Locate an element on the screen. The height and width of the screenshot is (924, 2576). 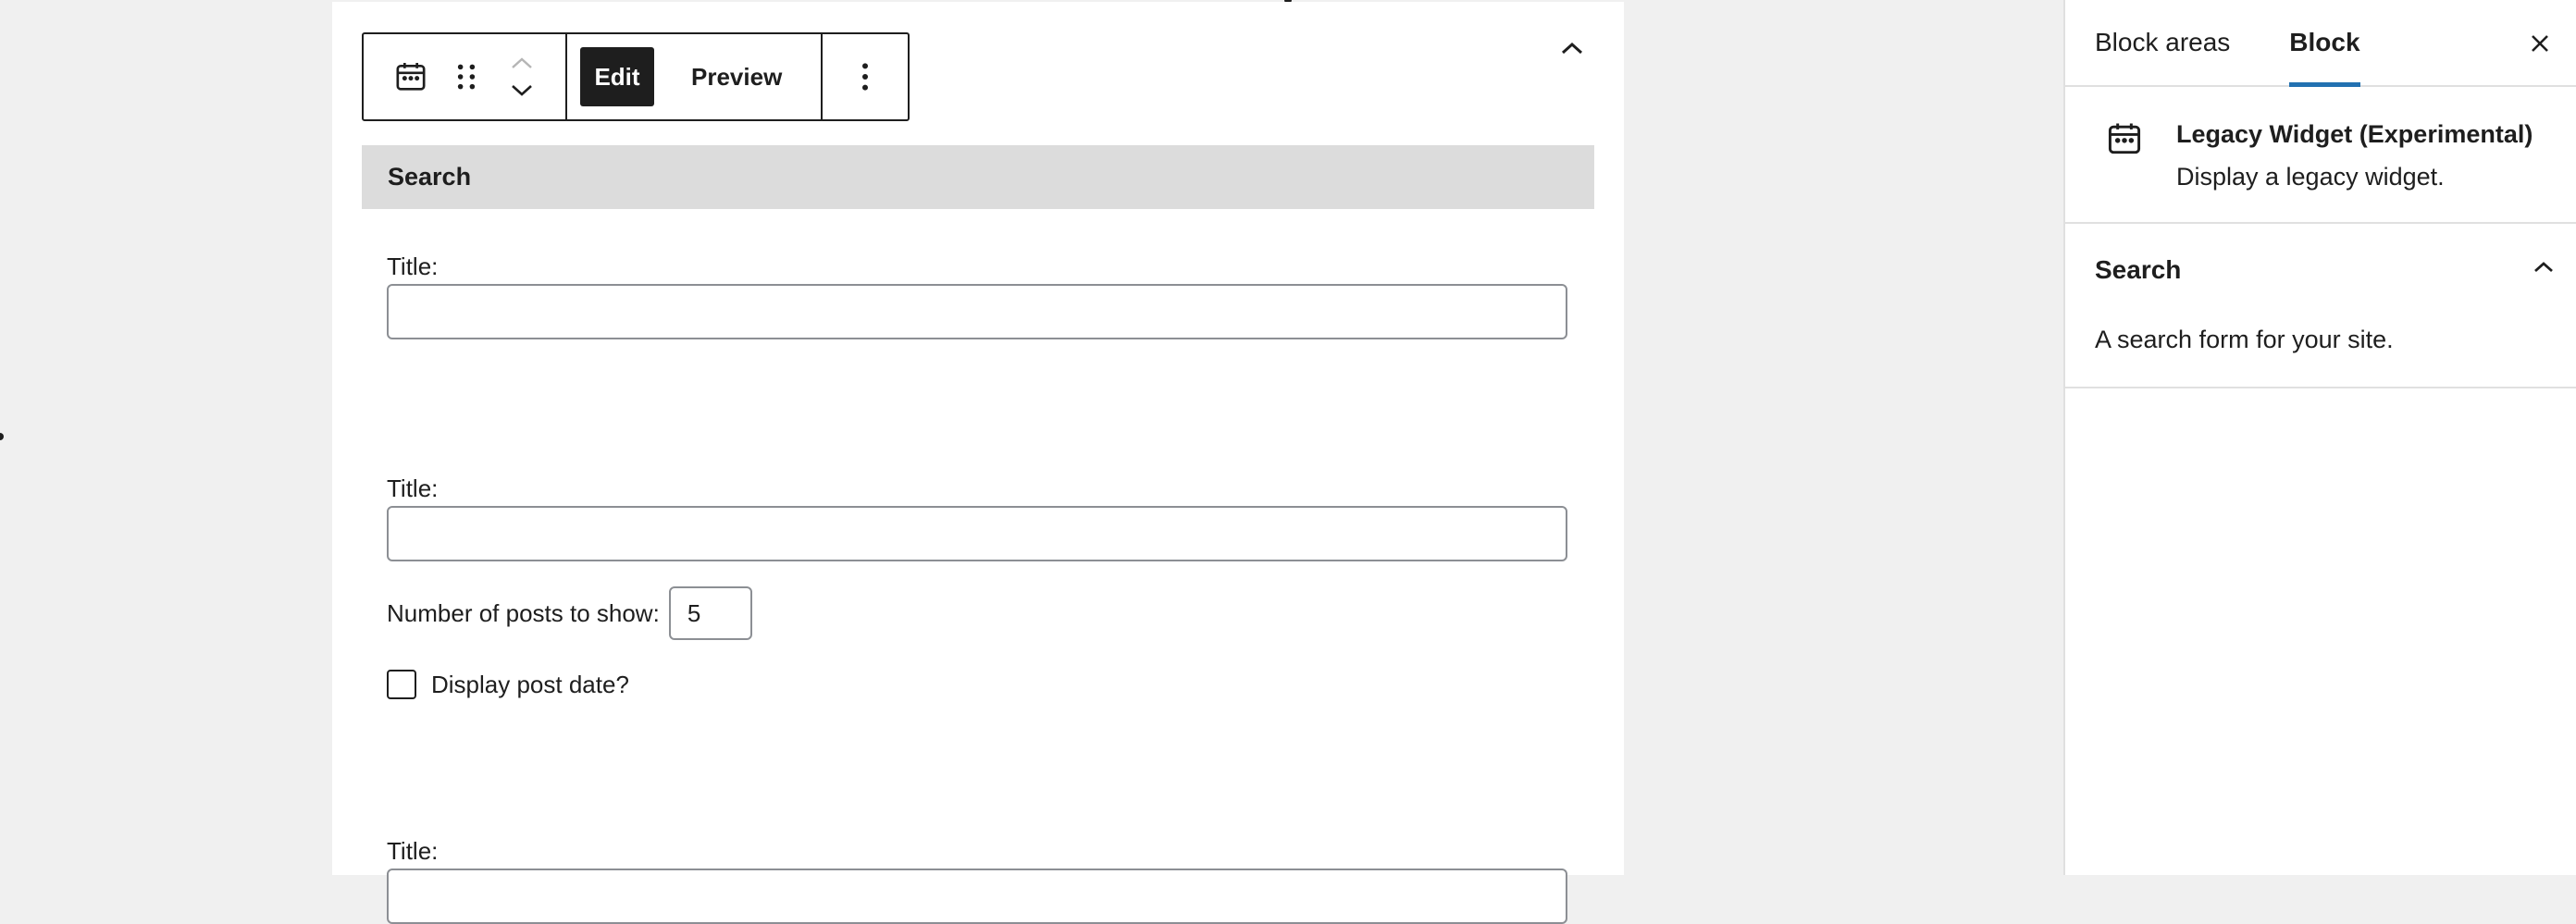
panel-title: Search is located at coordinates (2138, 270).